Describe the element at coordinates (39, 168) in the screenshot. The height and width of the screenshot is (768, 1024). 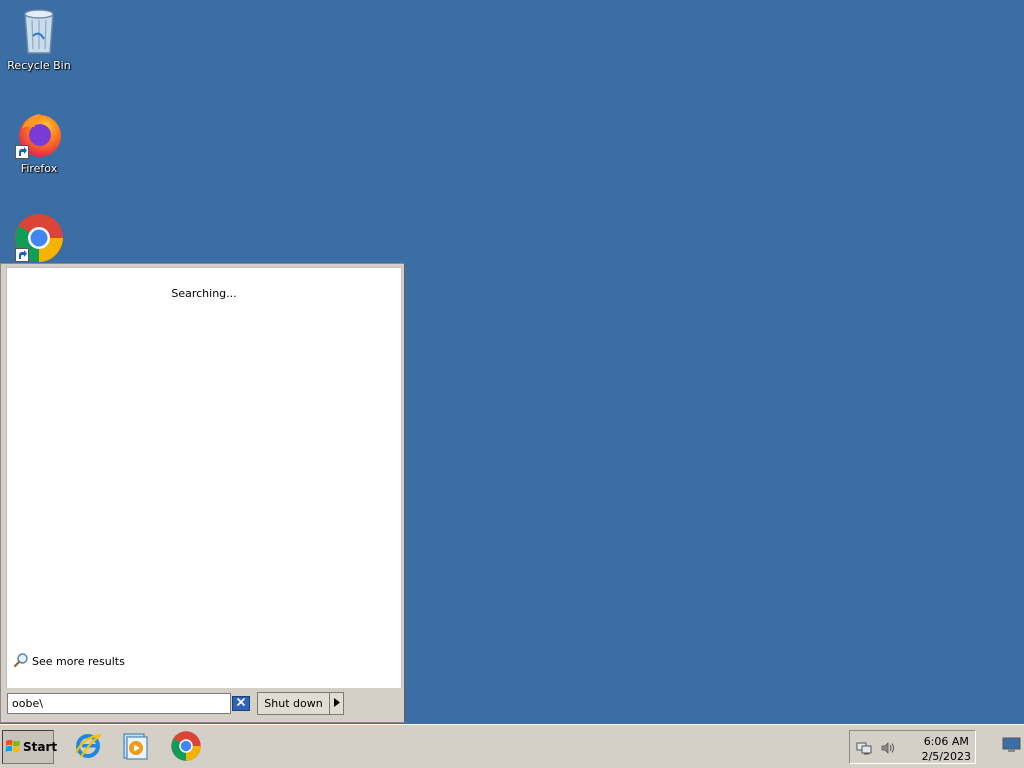
I see `desktop-icon-label: Firefox` at that location.